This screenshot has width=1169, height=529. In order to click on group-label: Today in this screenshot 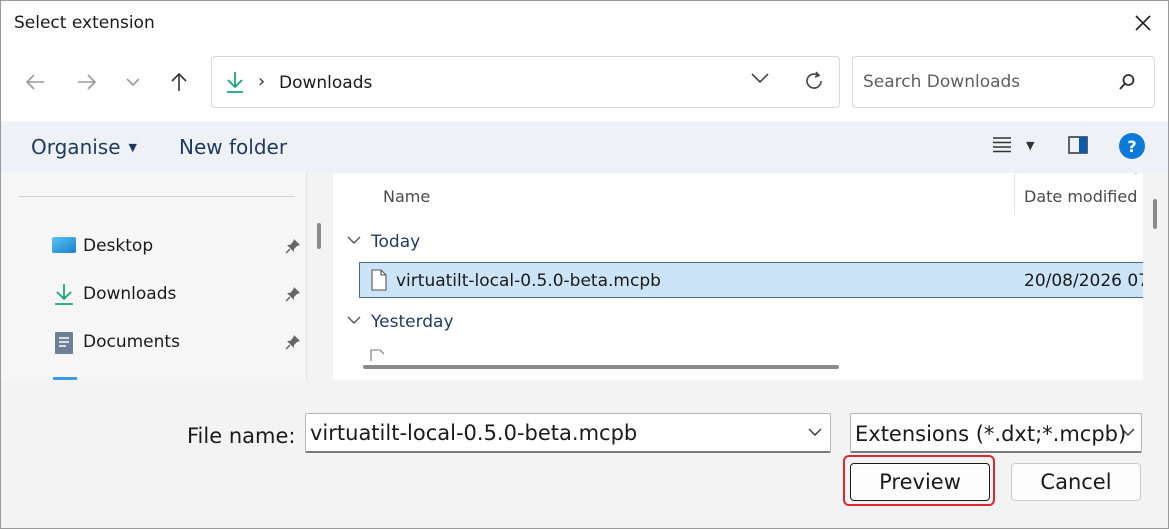, I will do `click(396, 242)`.